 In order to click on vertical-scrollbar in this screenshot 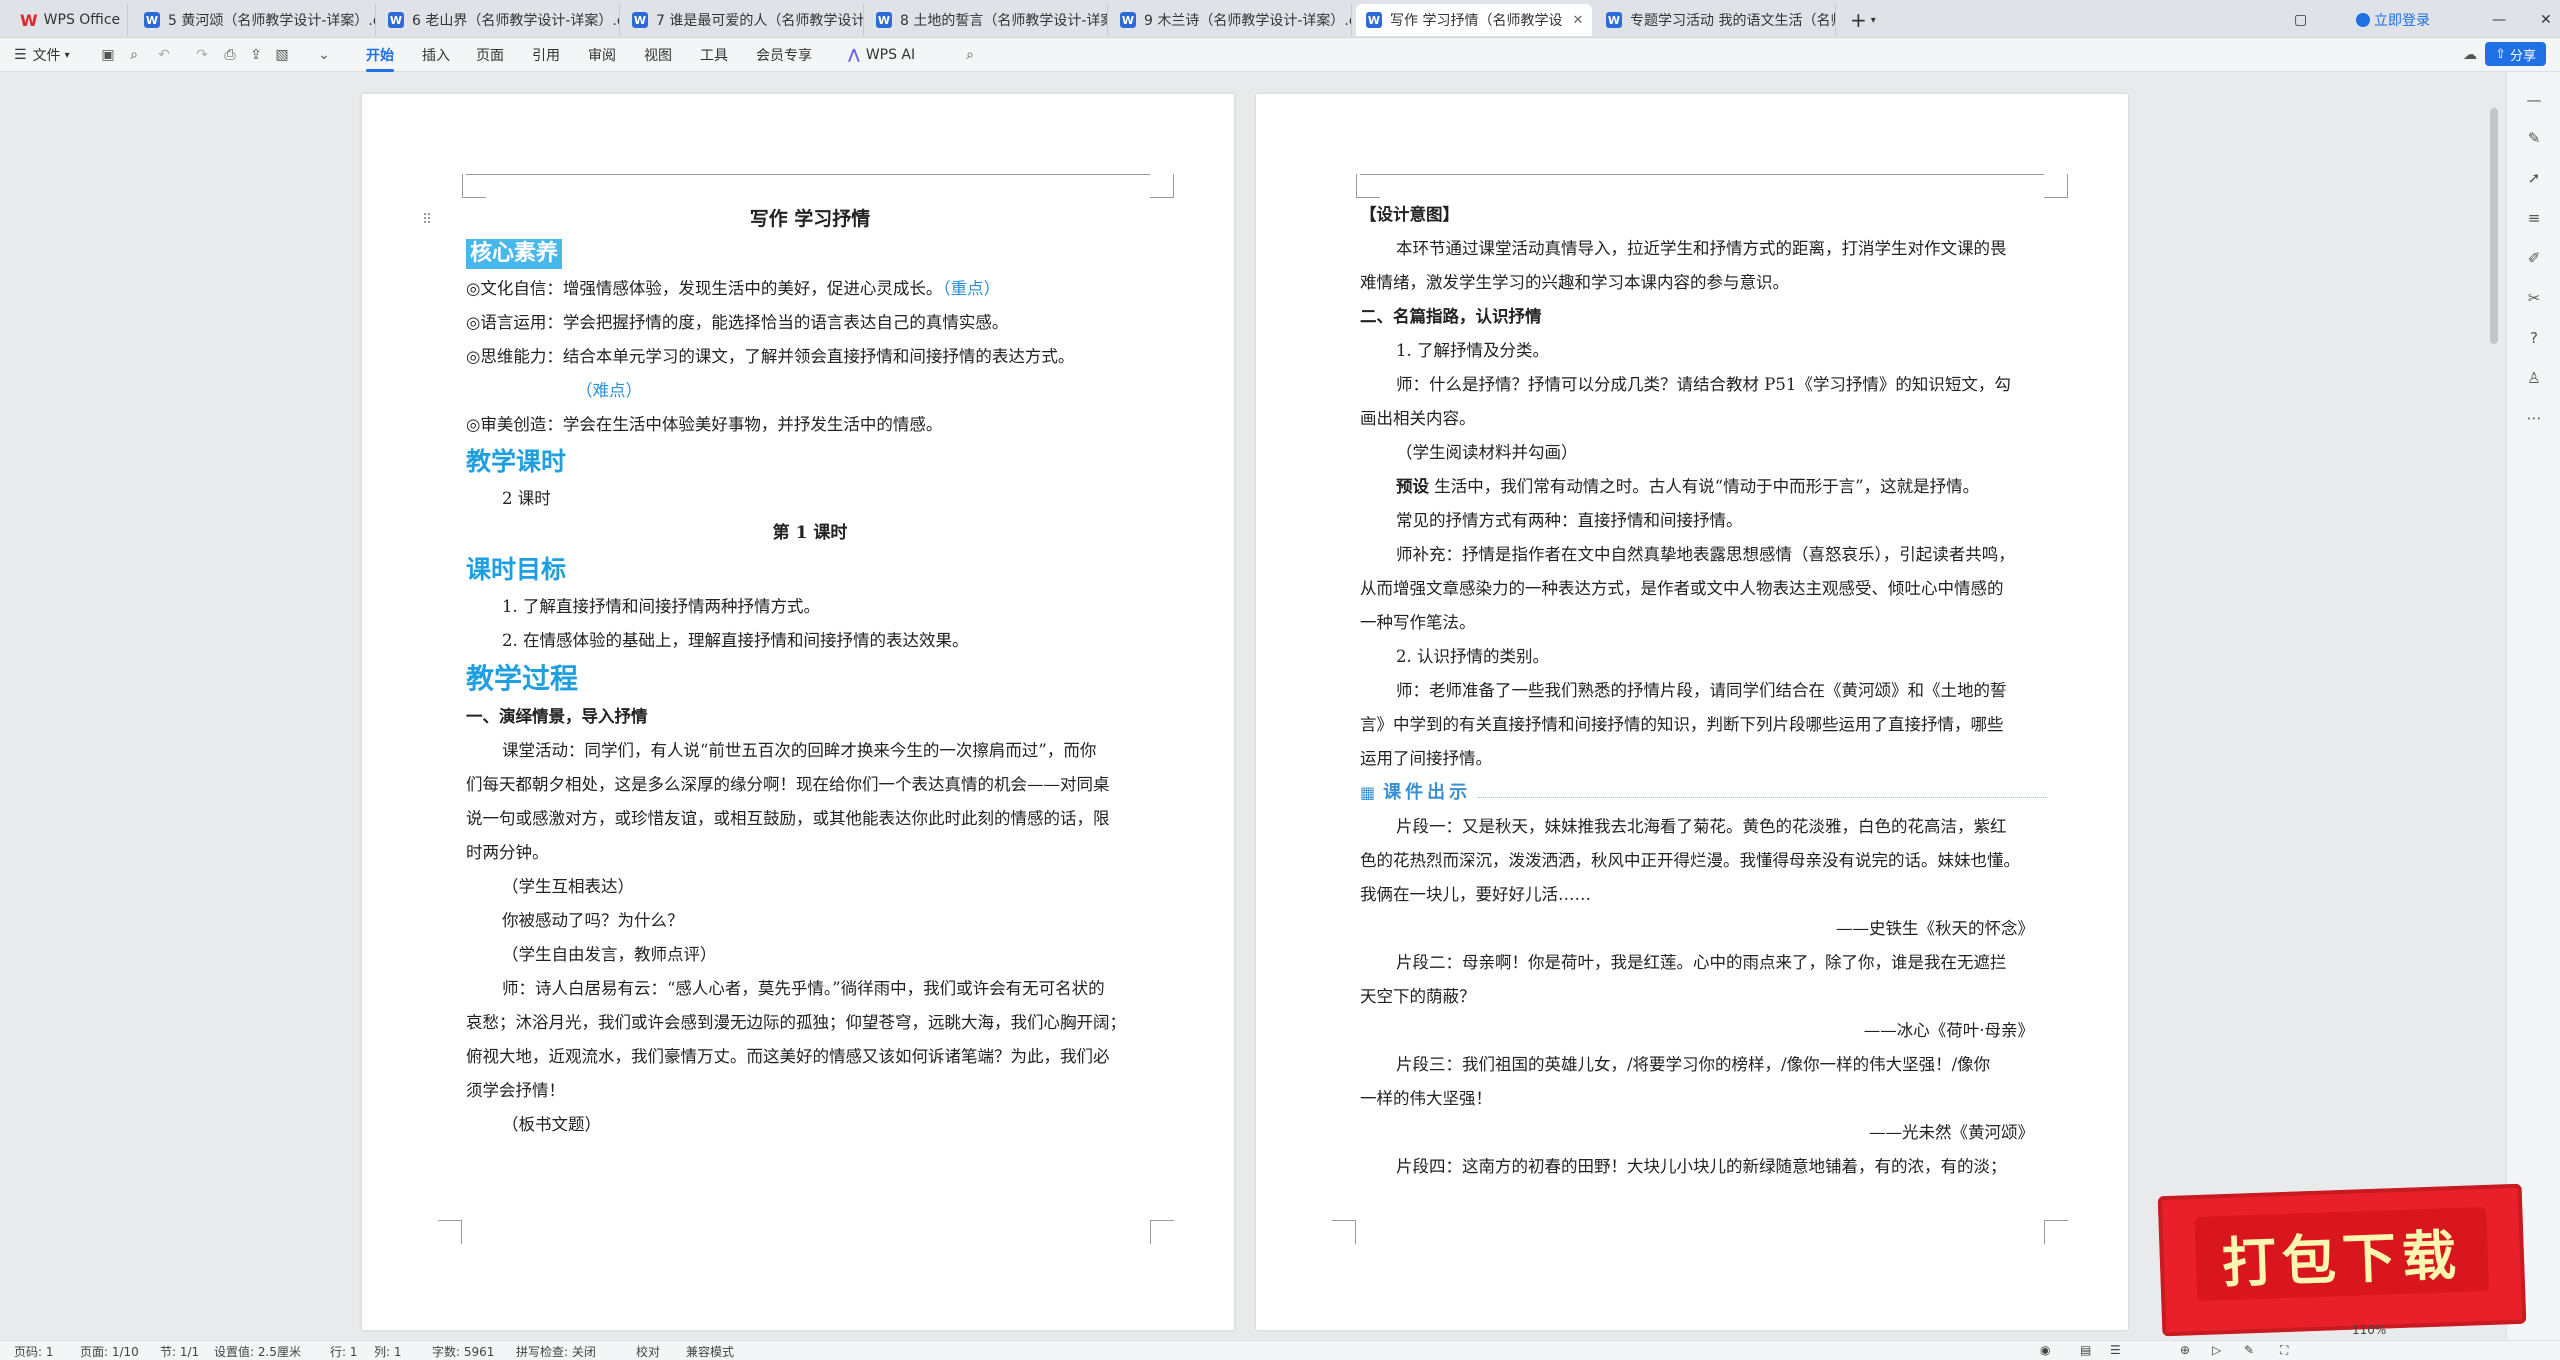, I will do `click(2494, 226)`.